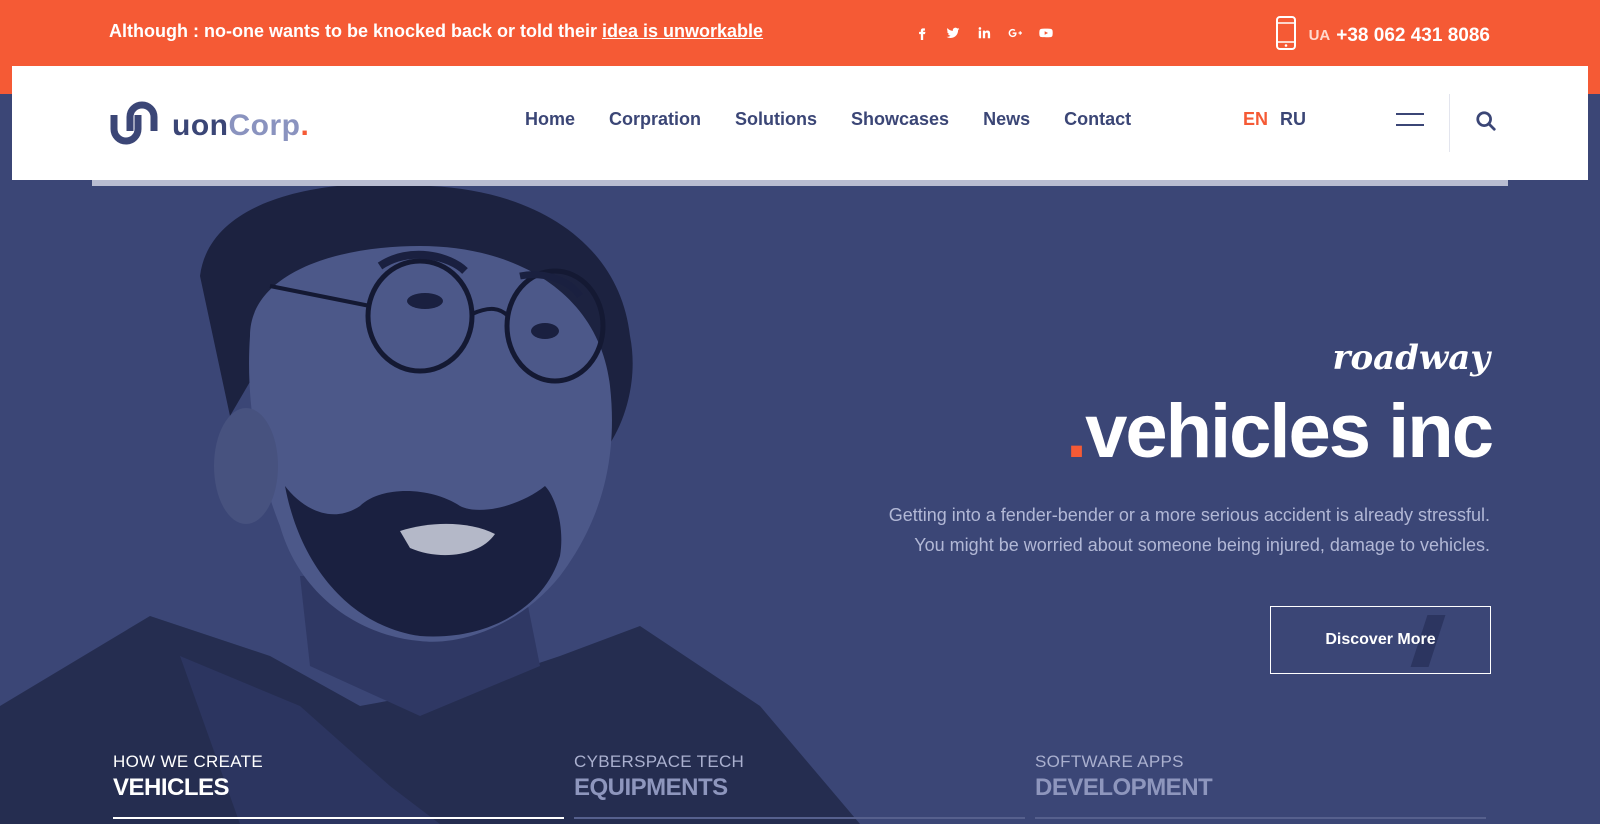 This screenshot has height=824, width=1600. I want to click on tab-vehicles: HOW WE CREATE VEHICLES, so click(338, 788).